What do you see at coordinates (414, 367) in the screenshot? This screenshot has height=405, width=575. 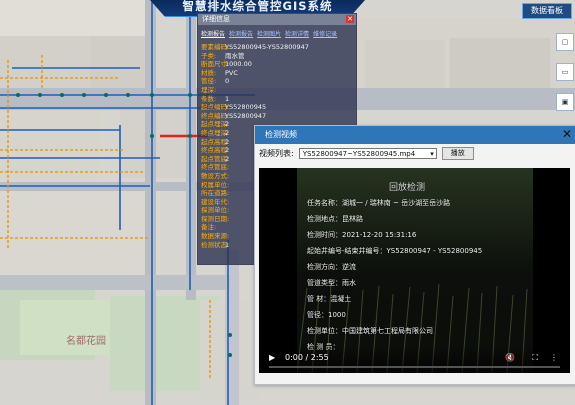 I see `progress-track` at bounding box center [414, 367].